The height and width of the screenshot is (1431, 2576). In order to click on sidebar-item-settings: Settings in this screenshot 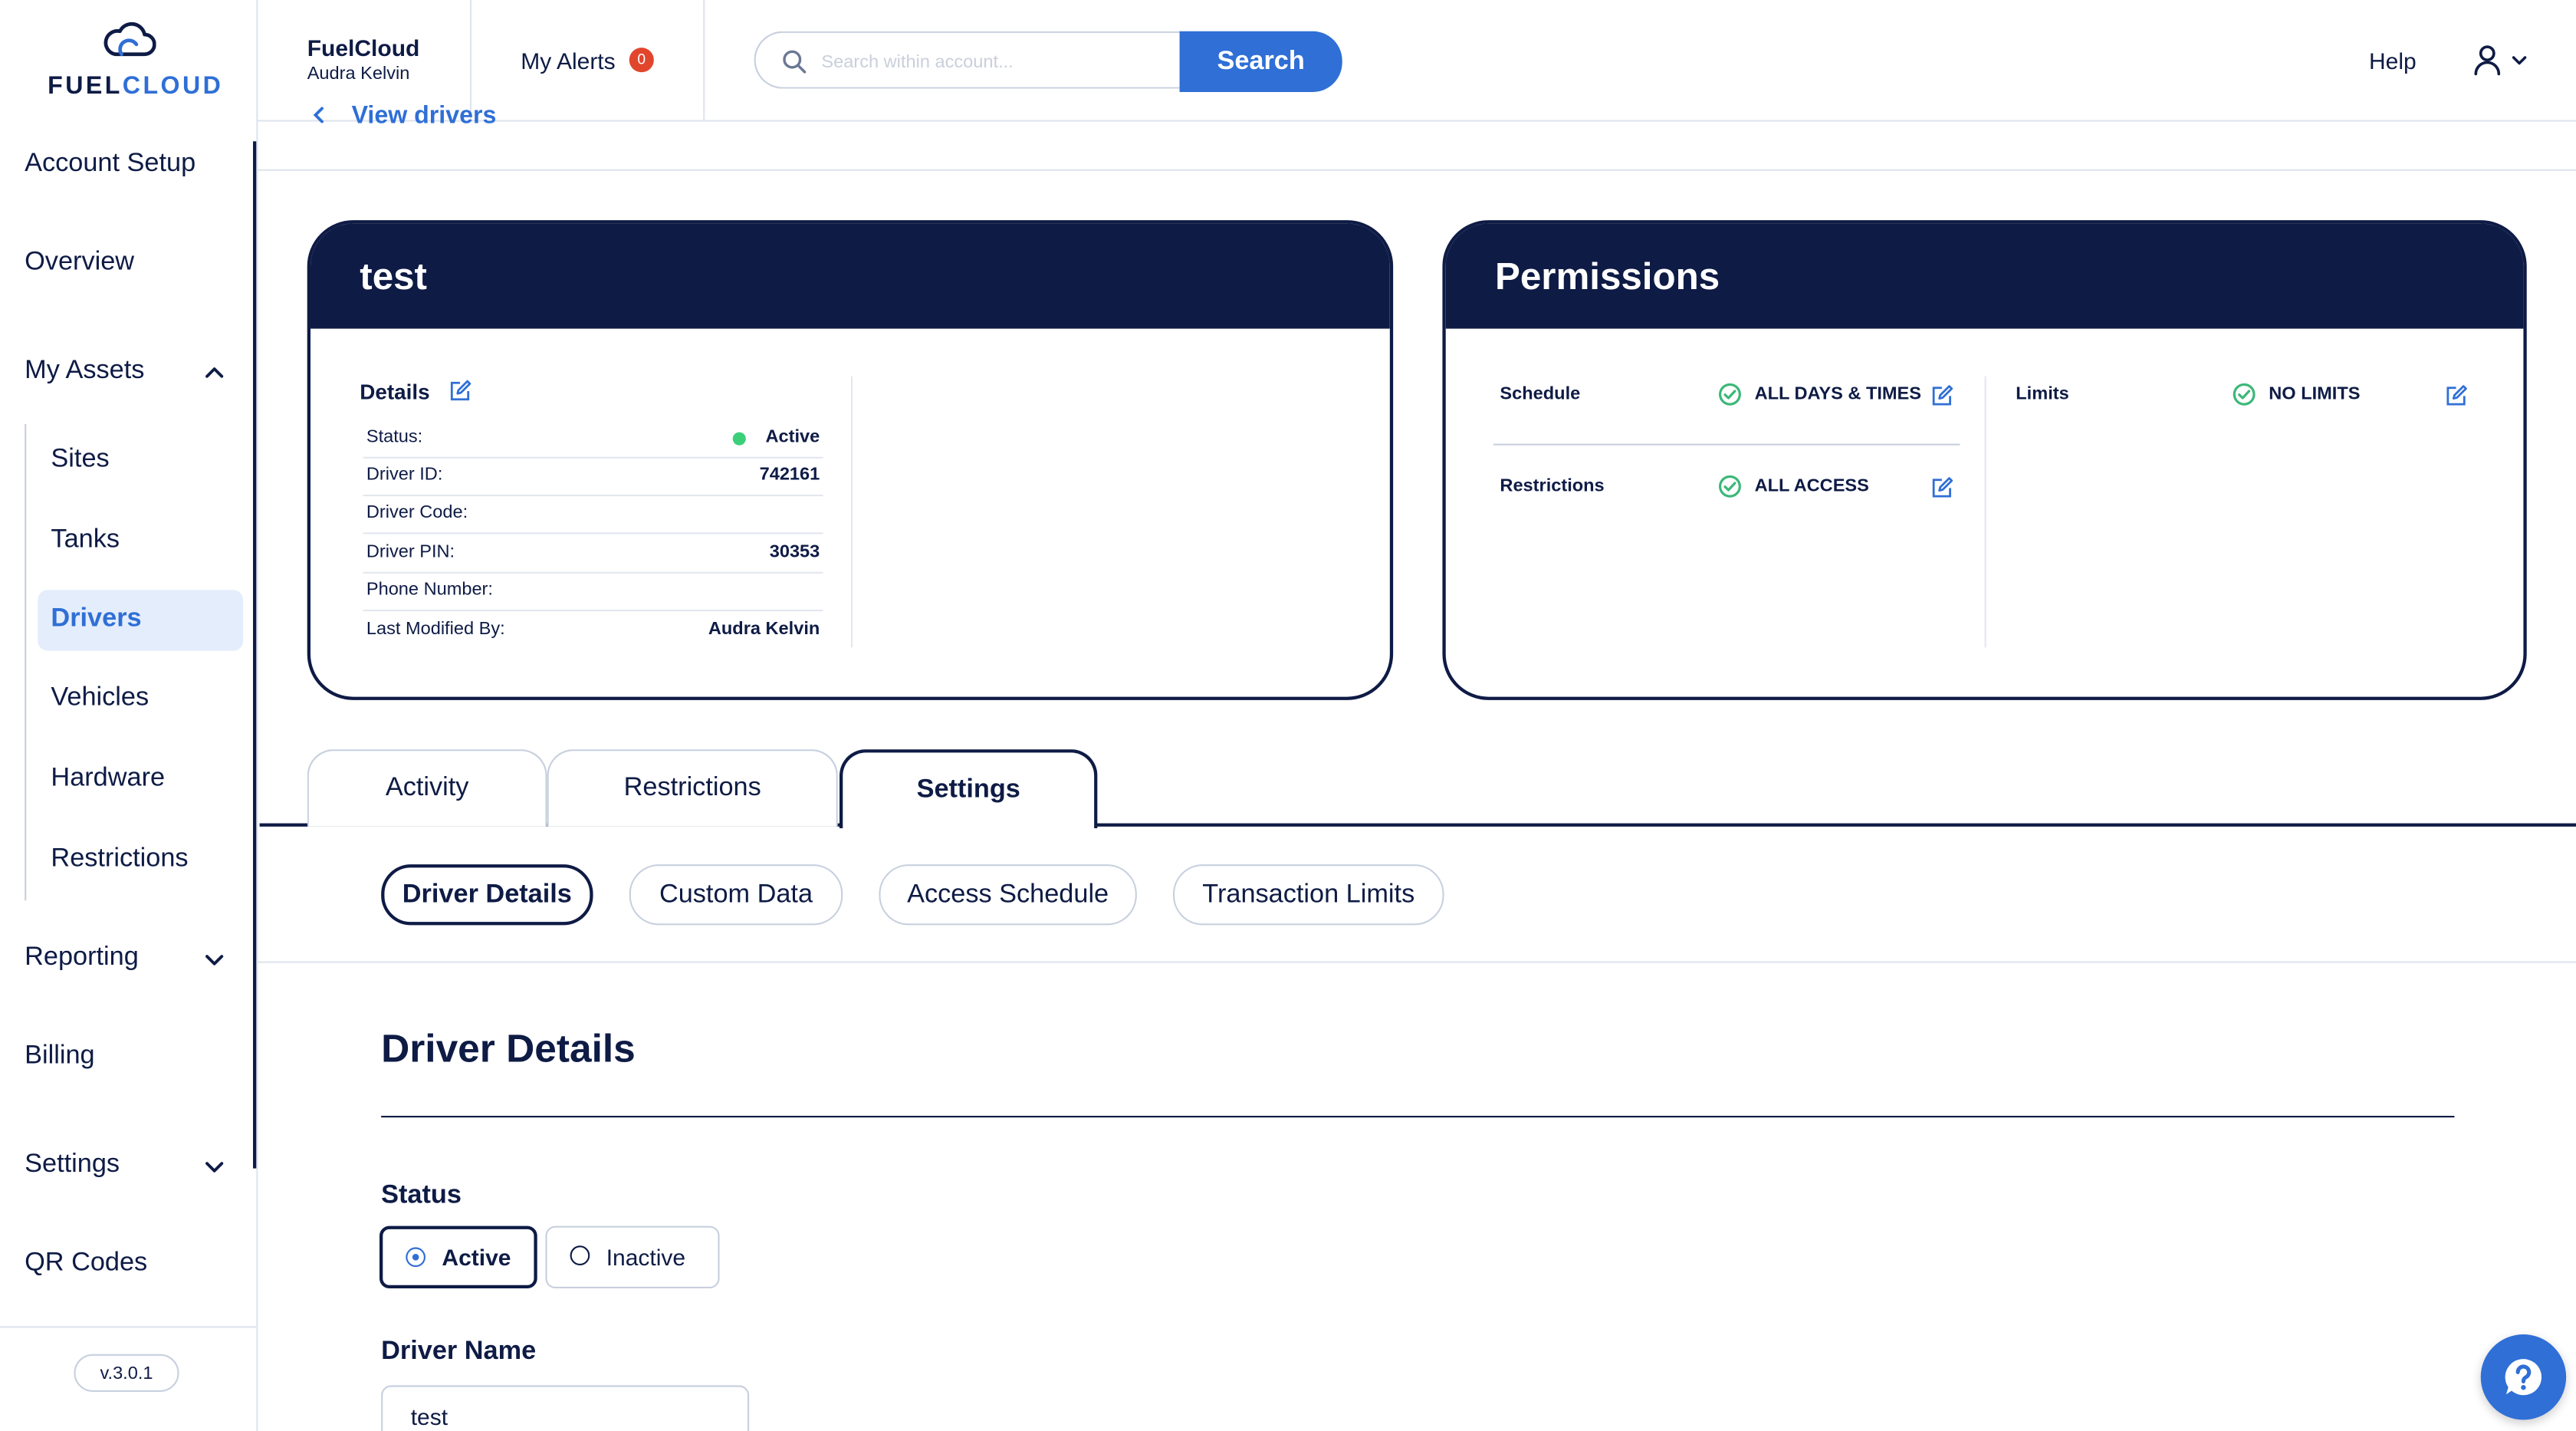, I will do `click(123, 1167)`.